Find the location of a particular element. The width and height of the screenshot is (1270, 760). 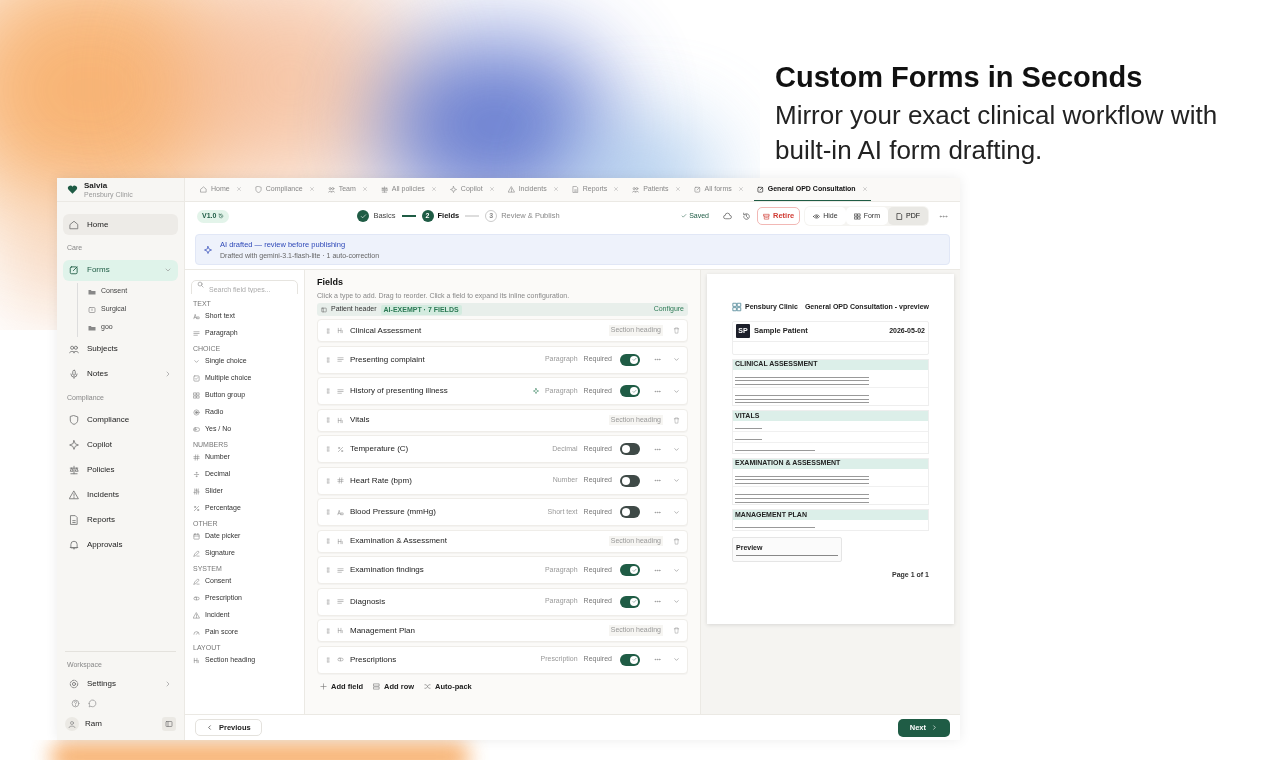

settings-icon is located at coordinates (74, 684).